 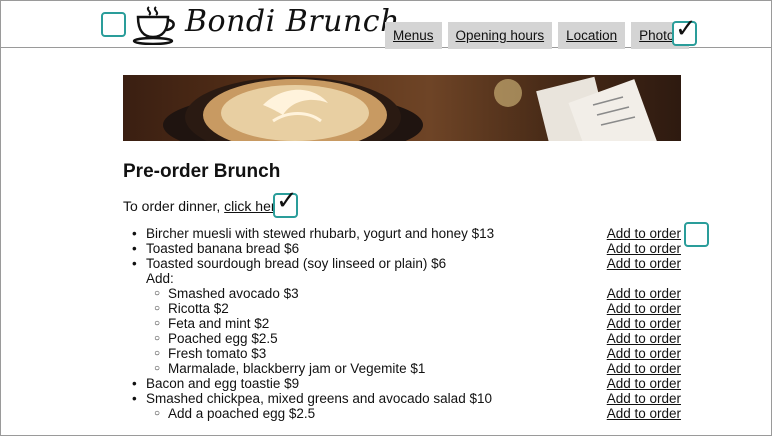 What do you see at coordinates (403, 383) in the screenshot?
I see `list-item: • Bacon and egg toastie $9 Add to order` at bounding box center [403, 383].